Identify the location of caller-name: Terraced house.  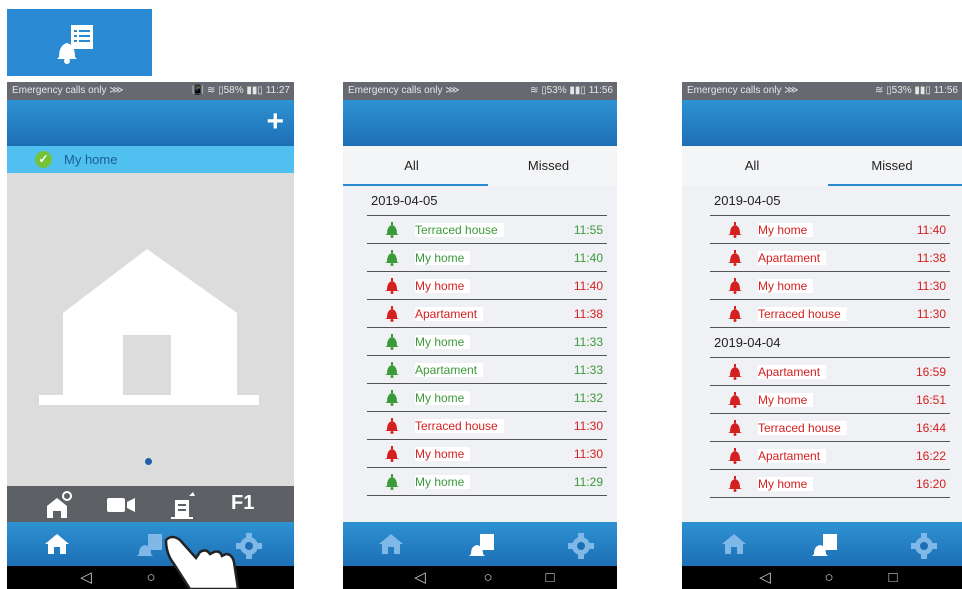
(459, 426).